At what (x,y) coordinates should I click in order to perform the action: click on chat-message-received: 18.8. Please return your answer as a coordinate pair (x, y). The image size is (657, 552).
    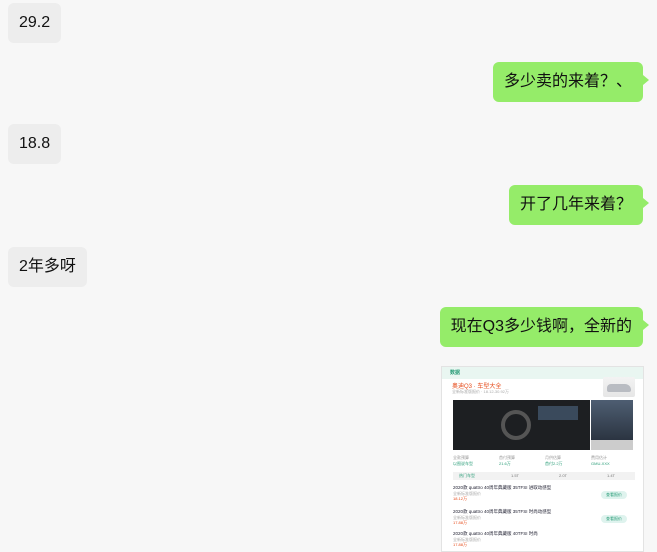
    Looking at the image, I should click on (35, 144).